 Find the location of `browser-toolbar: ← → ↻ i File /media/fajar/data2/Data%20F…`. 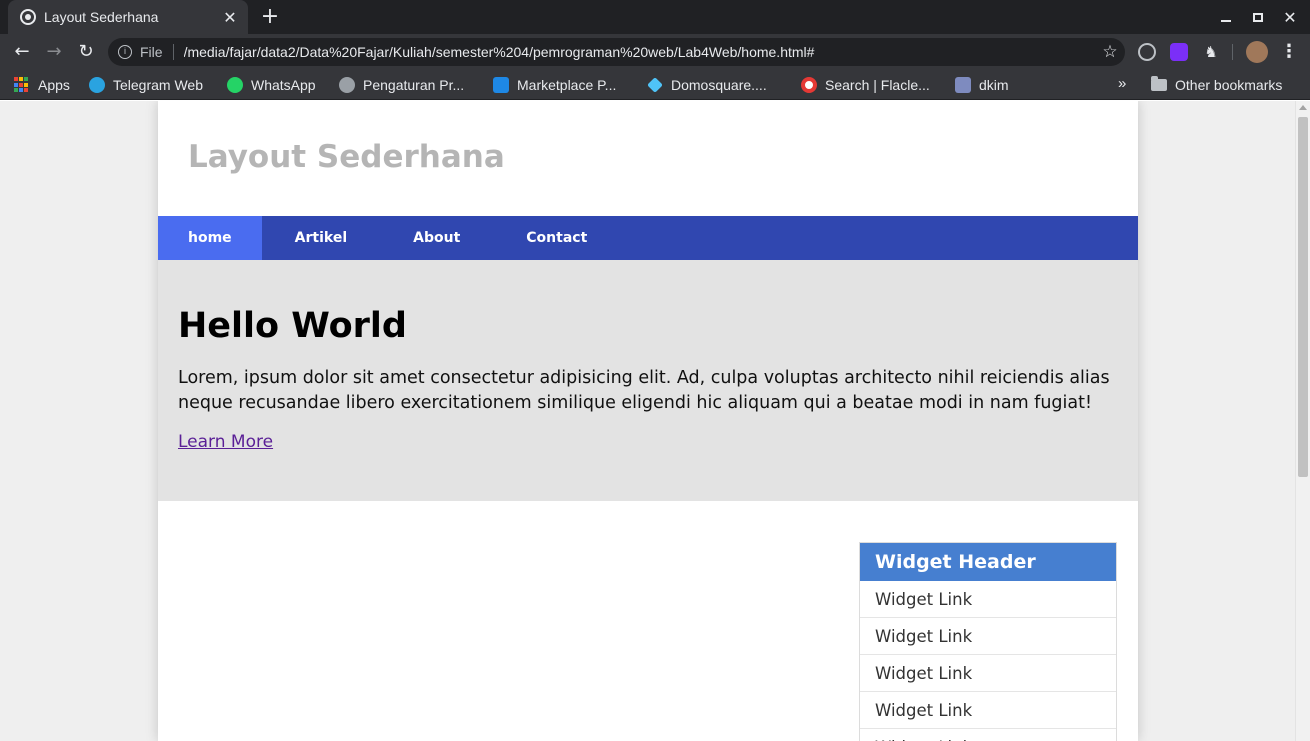

browser-toolbar: ← → ↻ i File /media/fajar/data2/Data%20F… is located at coordinates (655, 52).